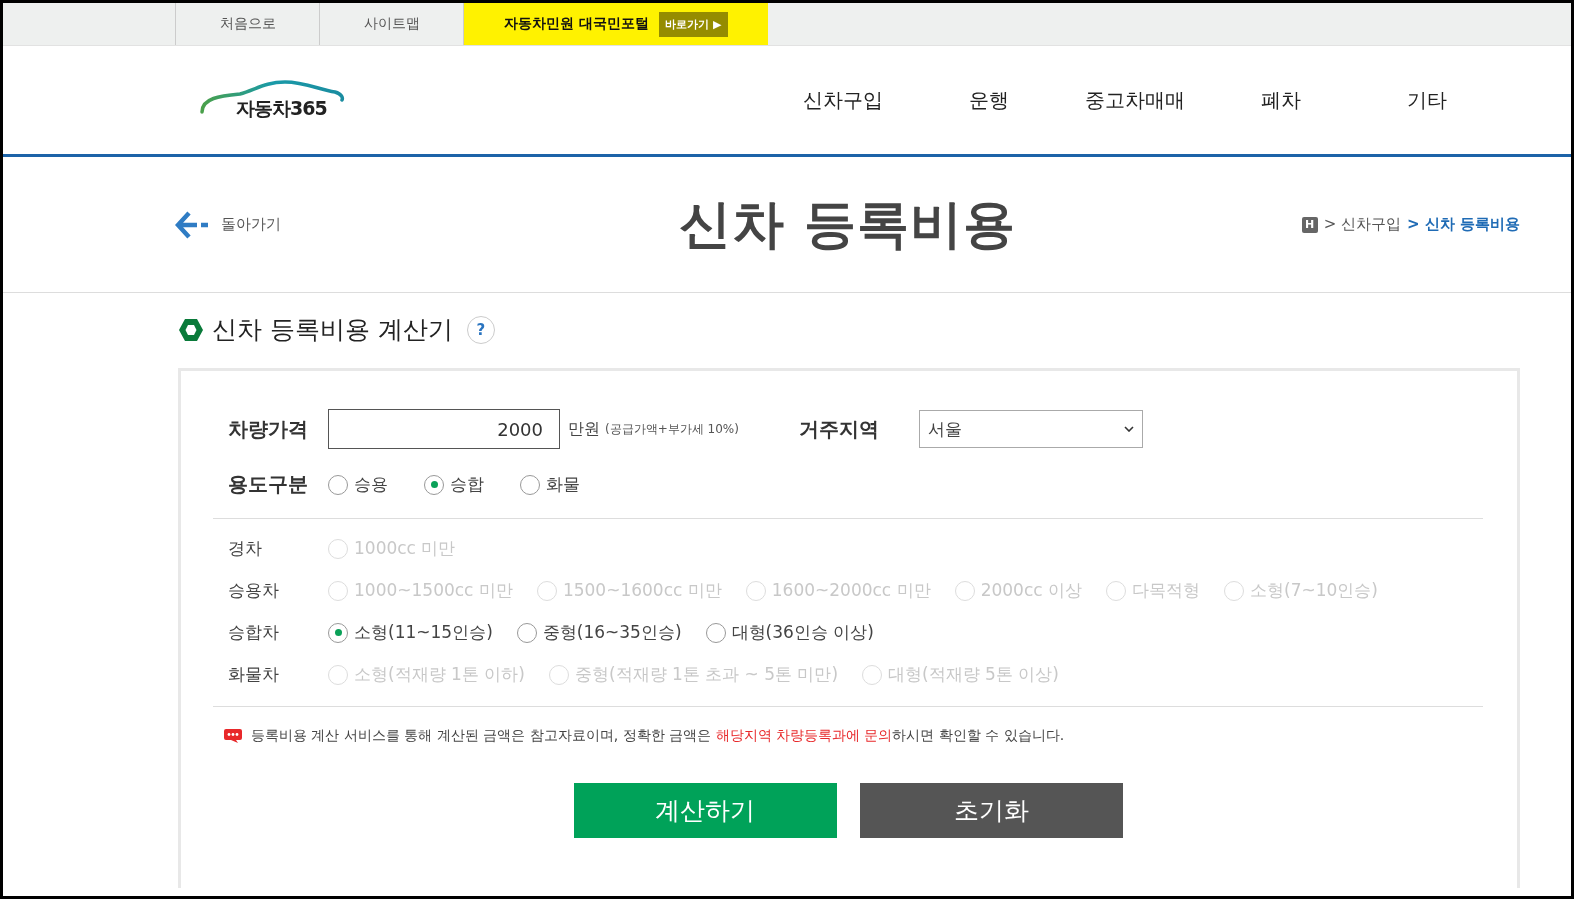 The width and height of the screenshot is (1574, 899). What do you see at coordinates (233, 736) in the screenshot?
I see `speech-bubble-icon` at bounding box center [233, 736].